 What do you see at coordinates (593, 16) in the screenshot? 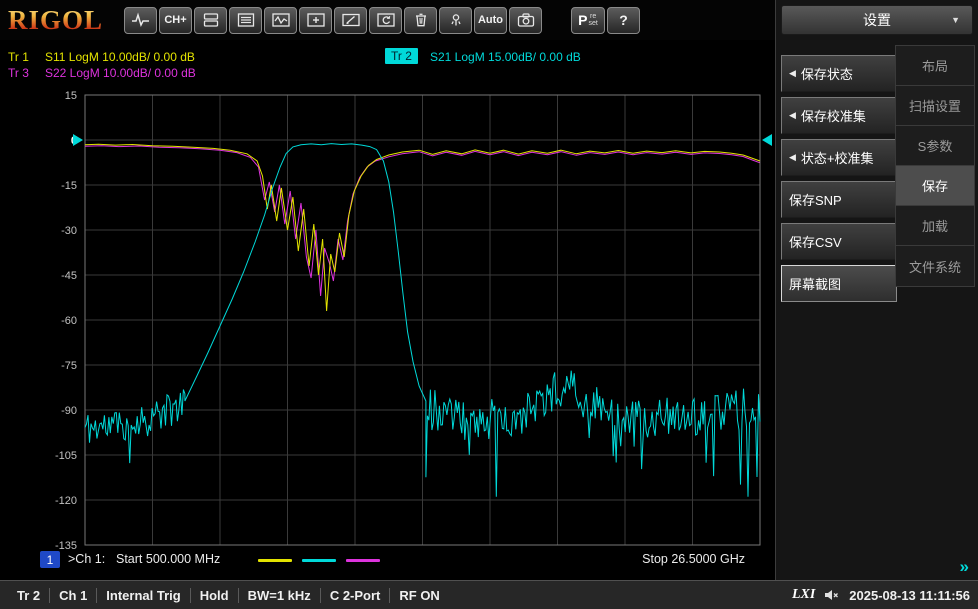
I see `preset-label-re: re` at bounding box center [593, 16].